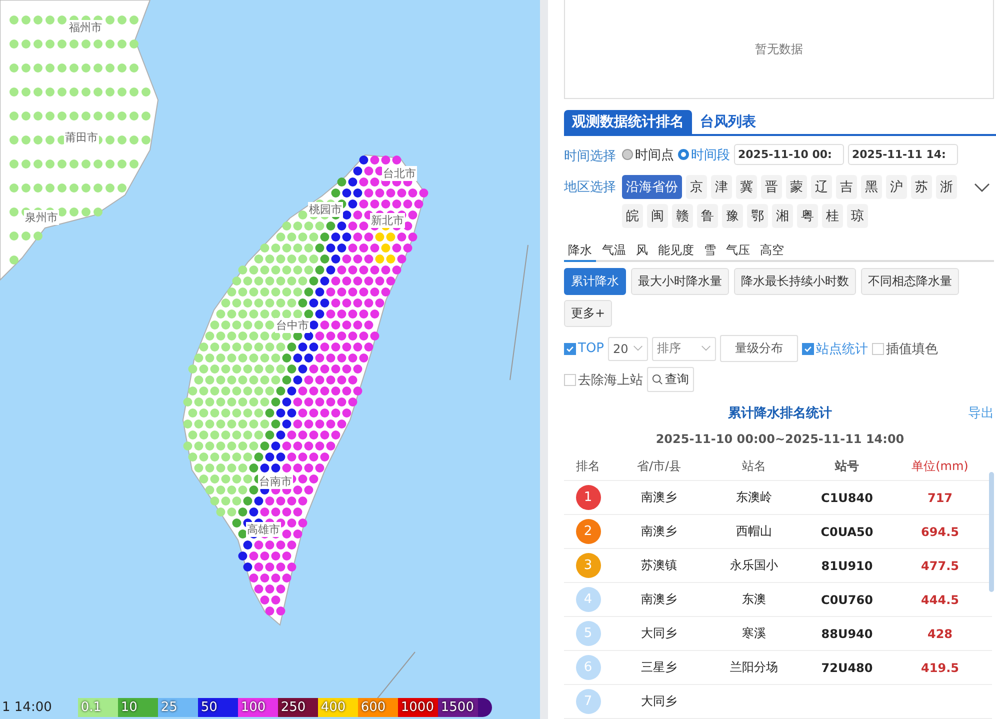 The image size is (996, 719). I want to click on column-header: 站号, so click(847, 466).